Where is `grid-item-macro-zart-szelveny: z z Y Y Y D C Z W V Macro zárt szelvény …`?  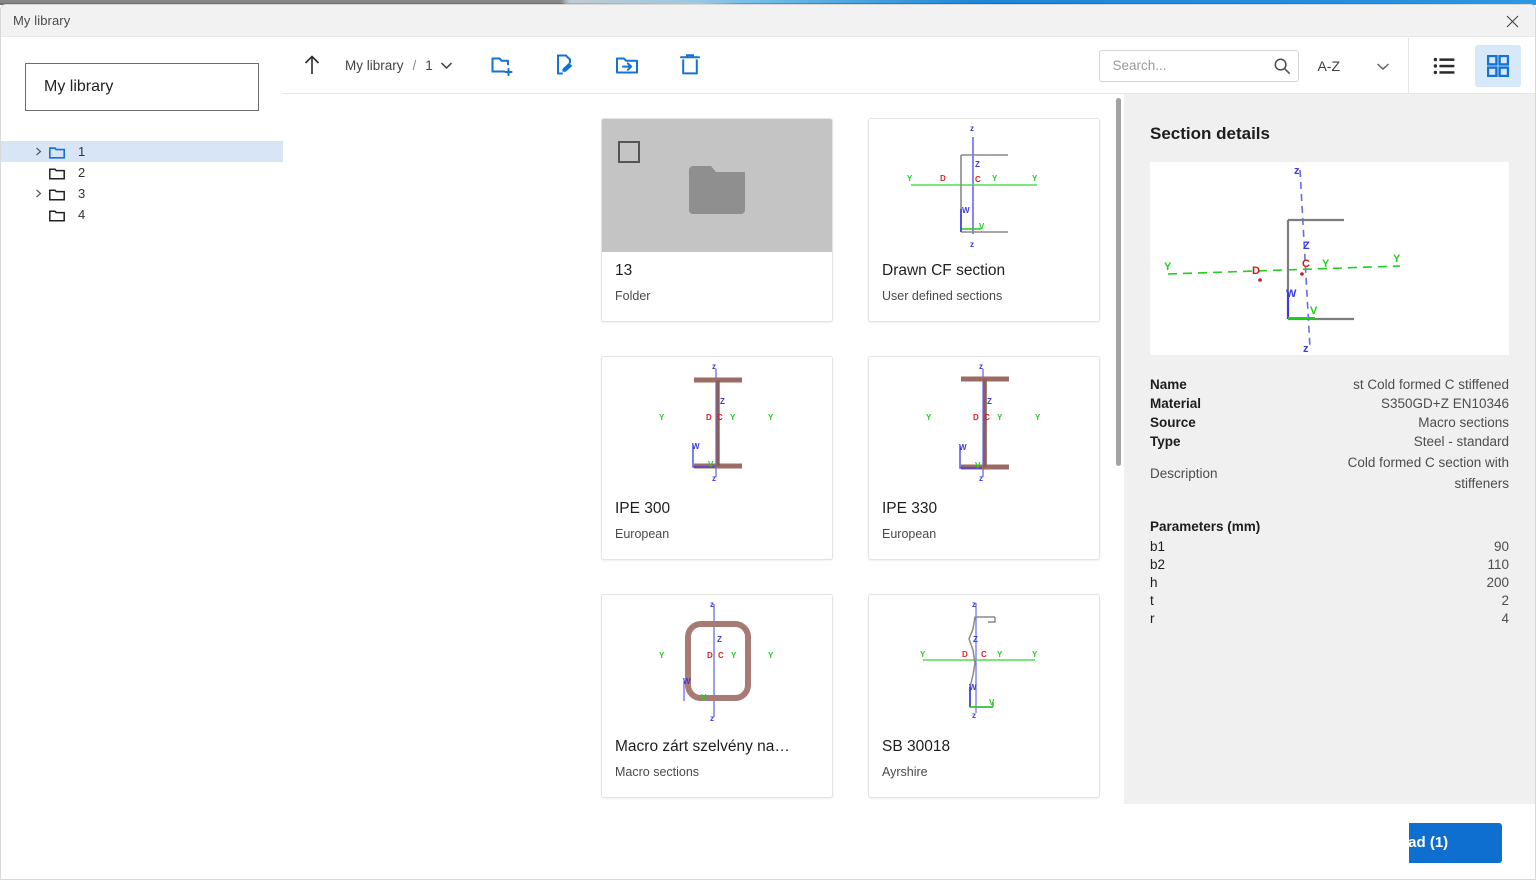 grid-item-macro-zart-szelveny: z z Y Y Y D C Z W V Macro zárt szelvény … is located at coordinates (717, 696).